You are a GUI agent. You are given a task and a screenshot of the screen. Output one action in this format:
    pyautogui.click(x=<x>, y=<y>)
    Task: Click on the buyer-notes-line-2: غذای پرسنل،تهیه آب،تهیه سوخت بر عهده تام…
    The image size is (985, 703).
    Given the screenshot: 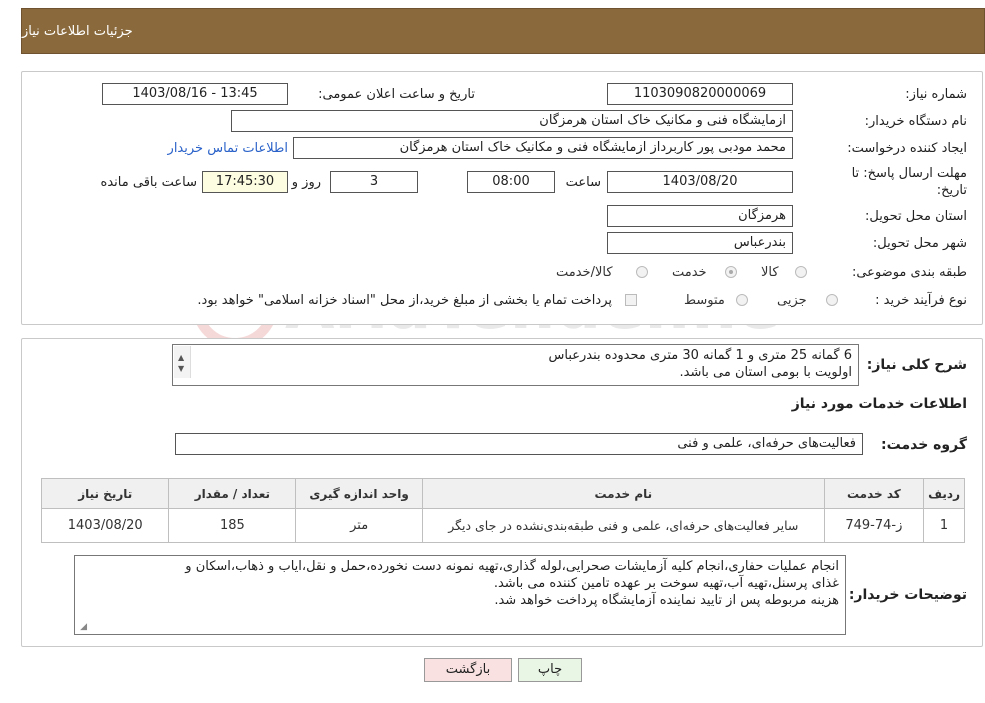 What is the action you would take?
    pyautogui.click(x=666, y=583)
    